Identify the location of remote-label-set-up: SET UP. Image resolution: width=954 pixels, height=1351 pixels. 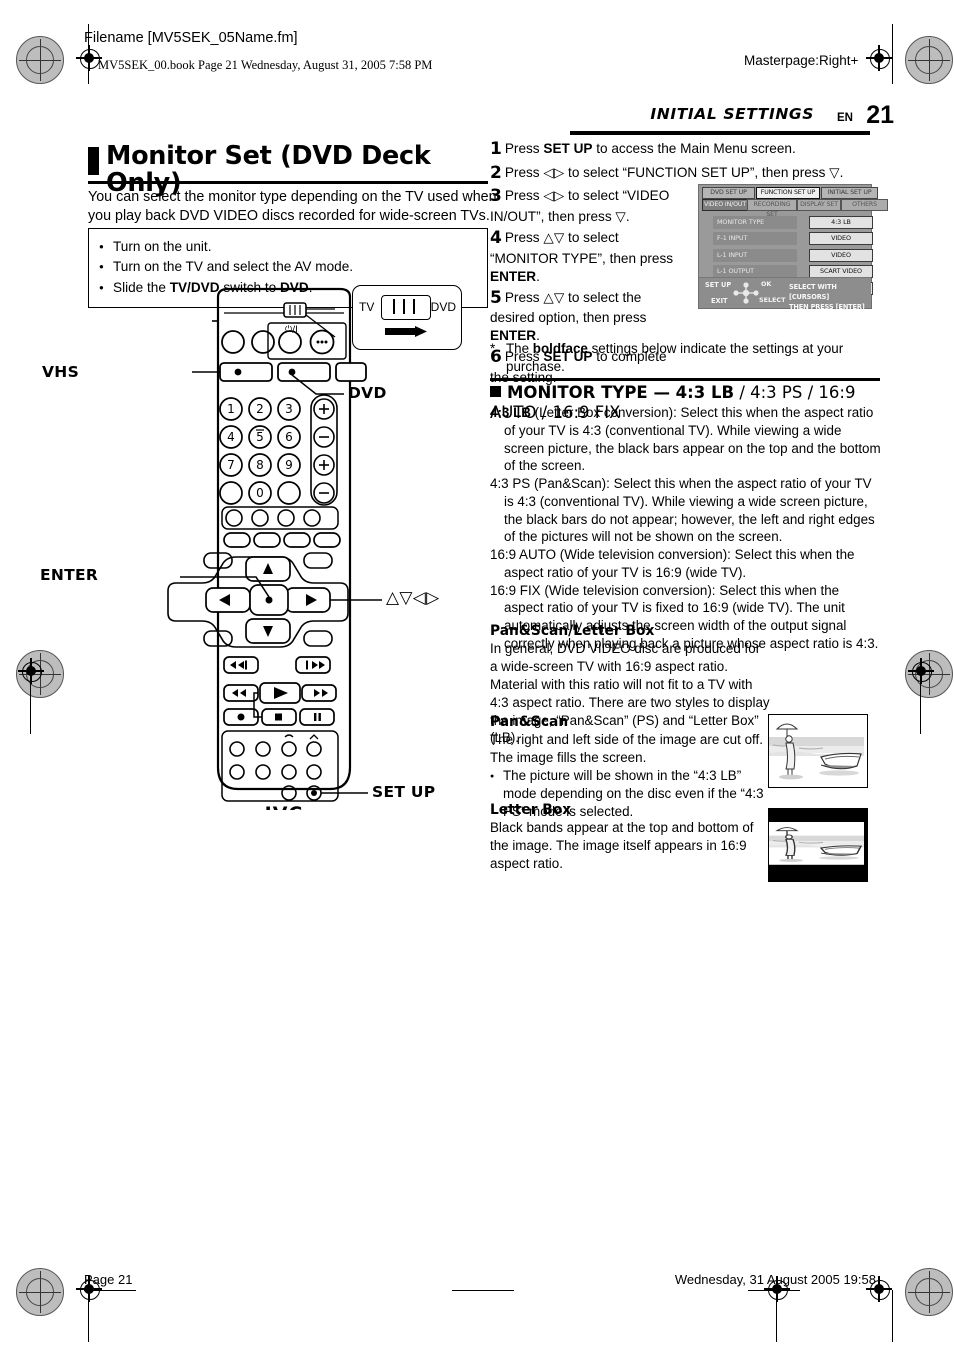
(404, 792).